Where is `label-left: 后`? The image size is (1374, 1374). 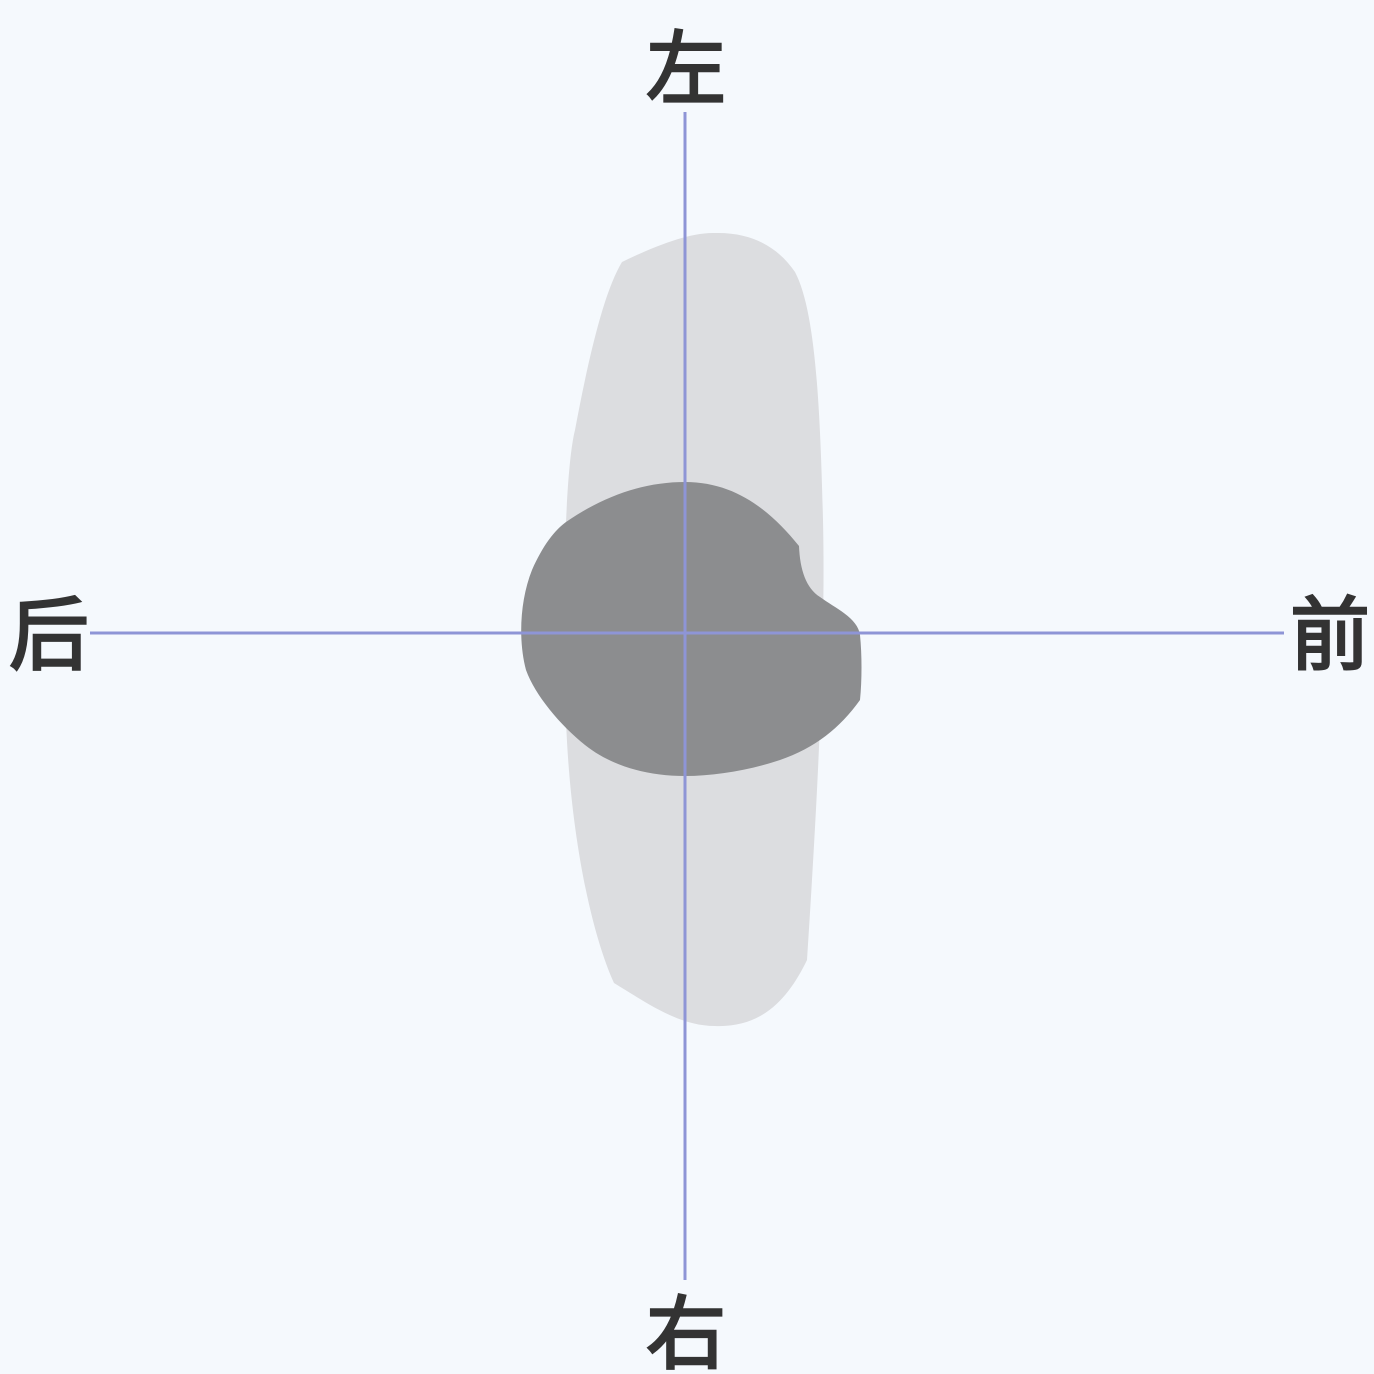
label-left: 后 is located at coordinates (49, 635).